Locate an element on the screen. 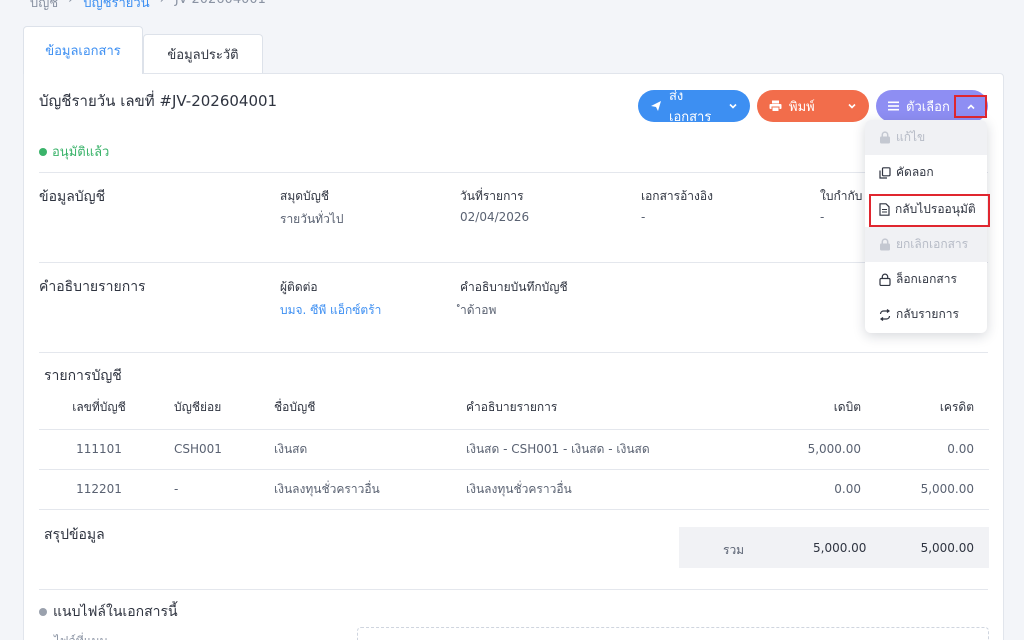 Image resolution: width=1024 pixels, height=640 pixels. menu-item-copy: คัดลอก is located at coordinates (926, 172).